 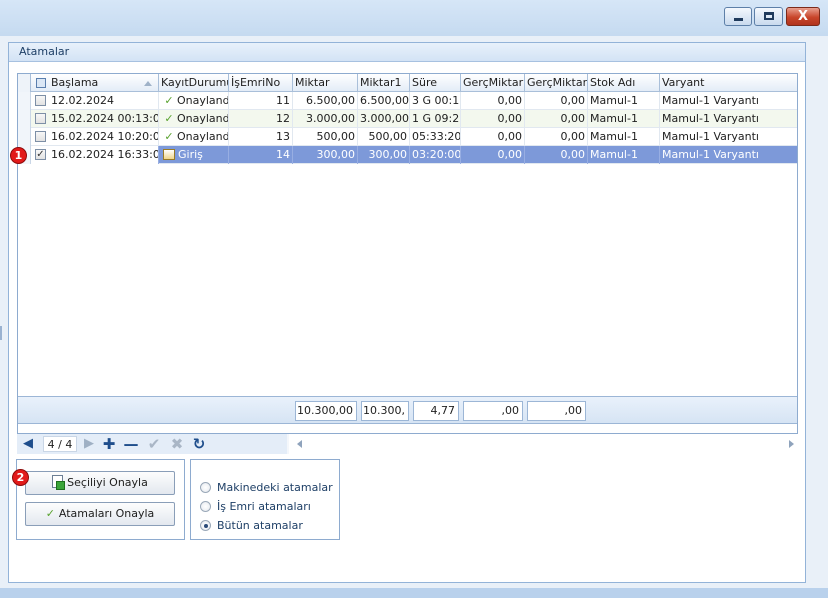 What do you see at coordinates (199, 444) in the screenshot?
I see `refresh-button: ↻` at bounding box center [199, 444].